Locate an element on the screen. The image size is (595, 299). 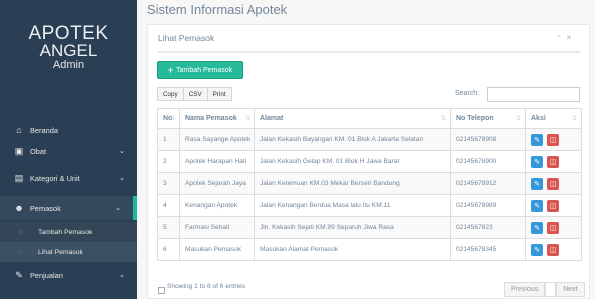
home-icon: ⌂ is located at coordinates (19, 130).